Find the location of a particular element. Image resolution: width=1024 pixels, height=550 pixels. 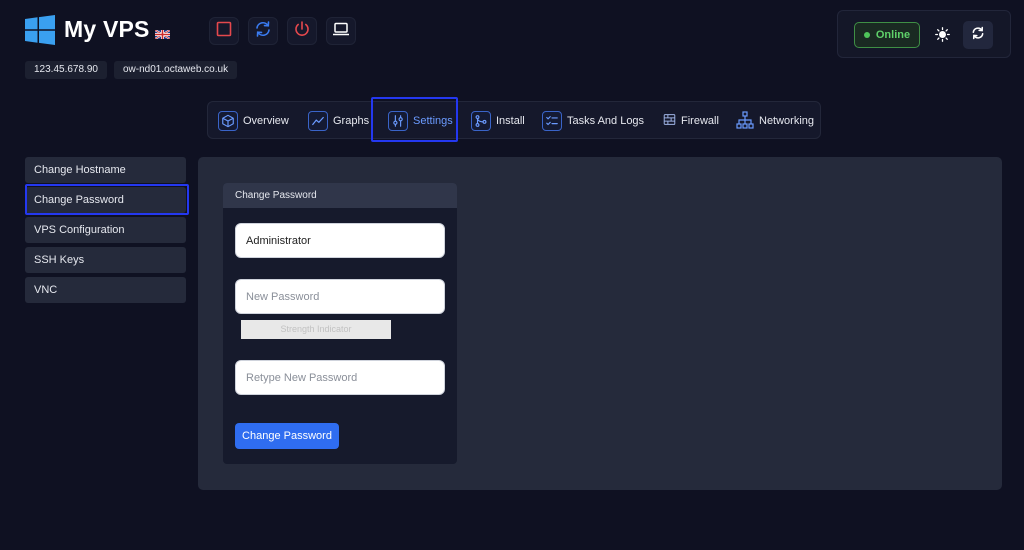

sun-icon is located at coordinates (942, 36).